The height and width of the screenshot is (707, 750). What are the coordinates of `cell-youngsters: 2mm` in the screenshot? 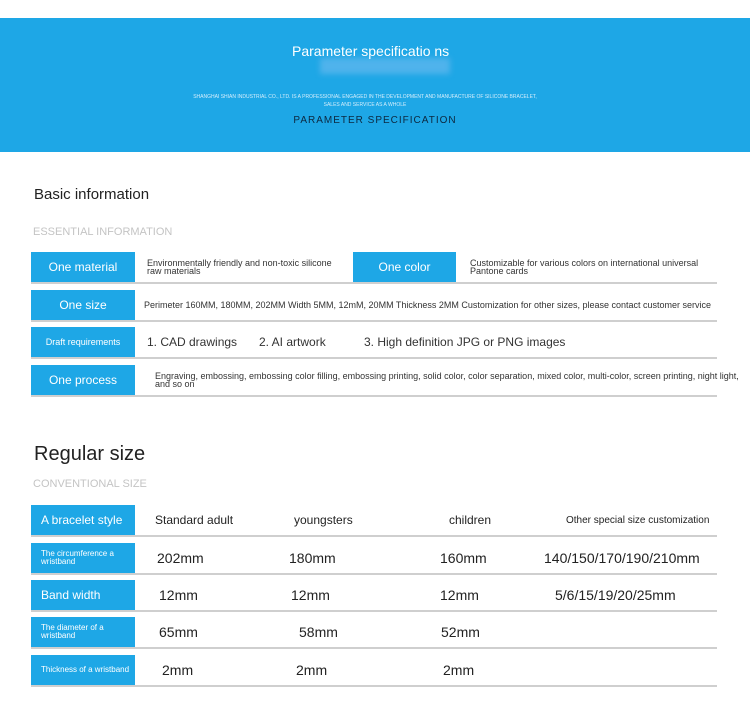 It's located at (312, 670).